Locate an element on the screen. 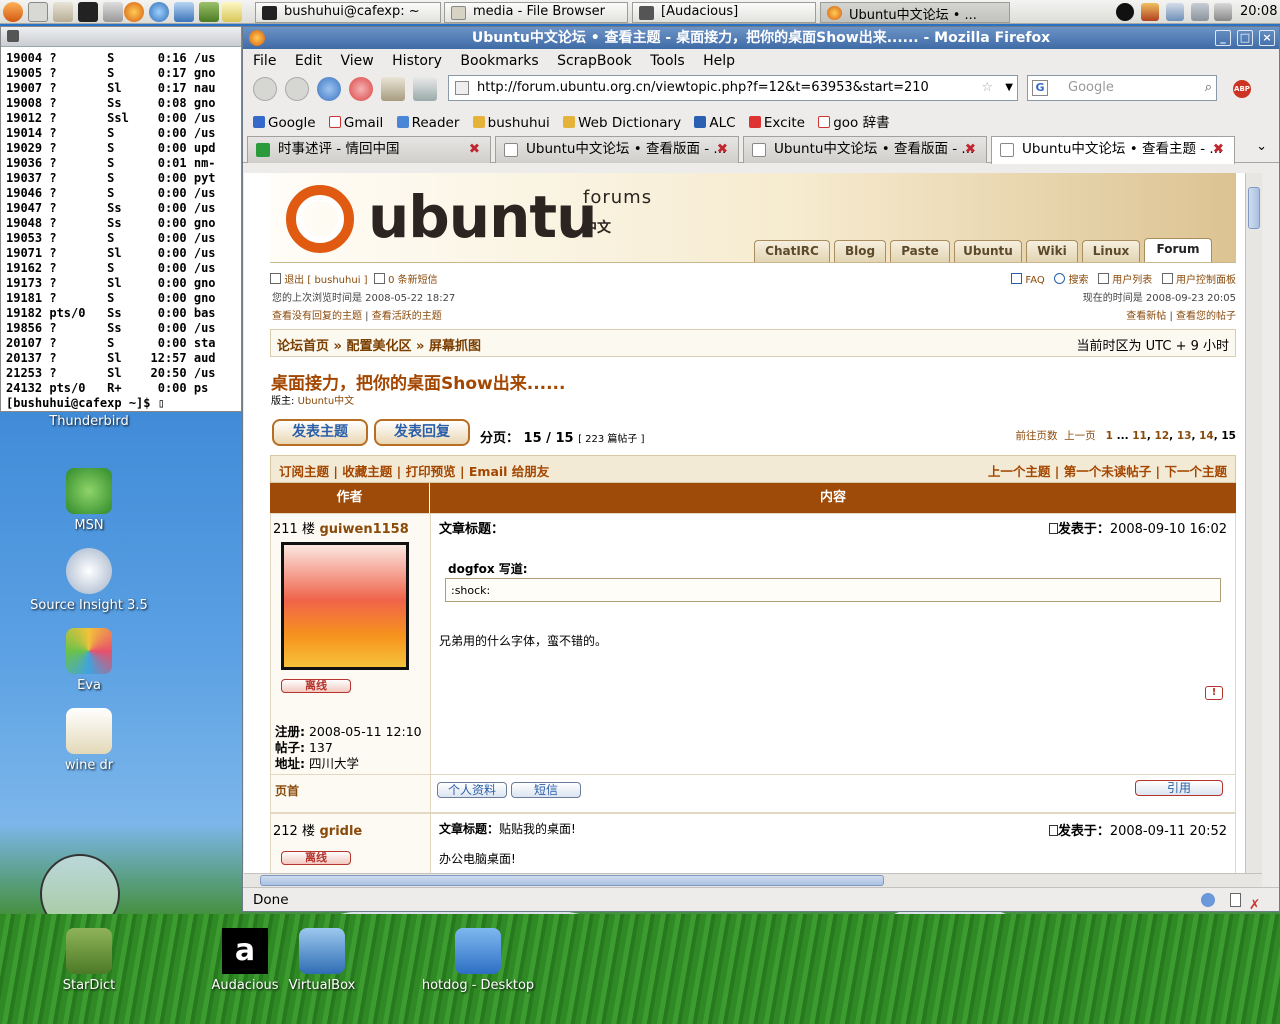 The height and width of the screenshot is (1024, 1280). desktop-icon-source-insight: Source Insight 3.5 is located at coordinates (89, 580).